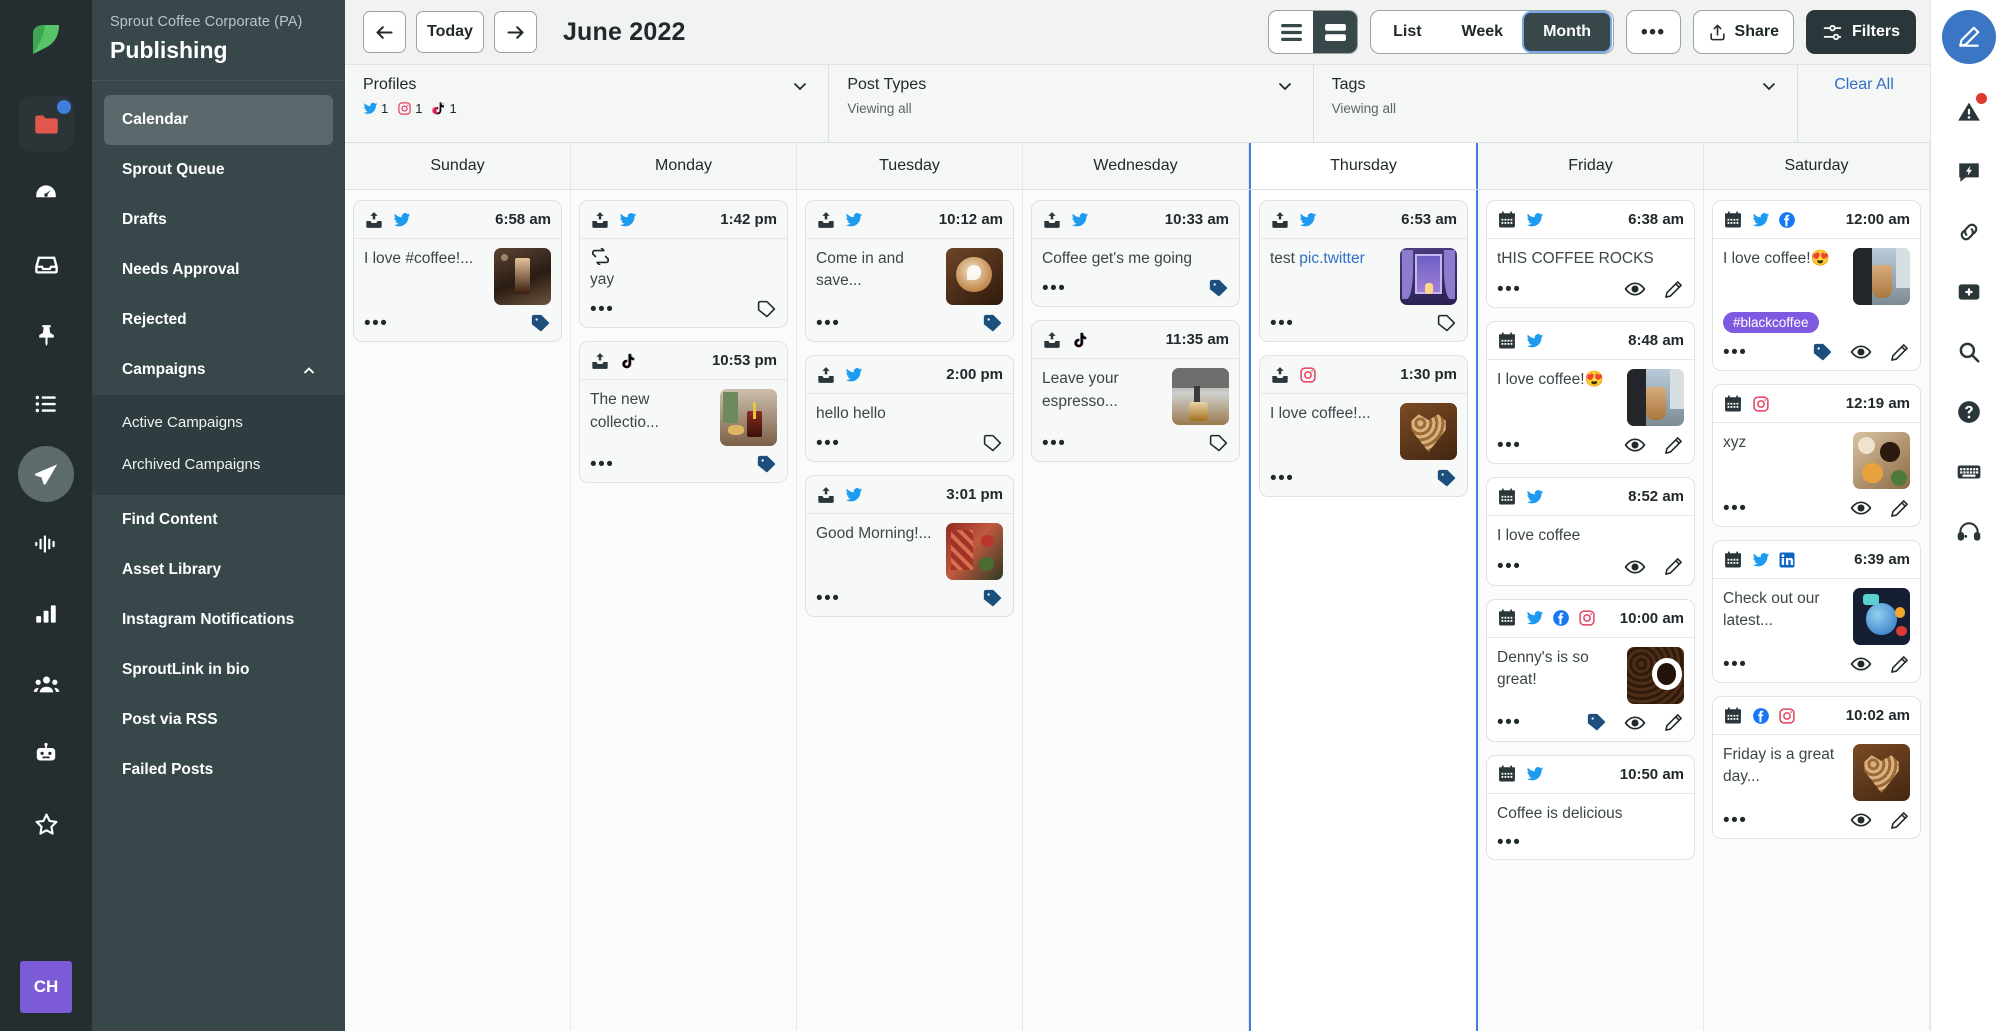 The width and height of the screenshot is (2007, 1031). Describe the element at coordinates (450, 32) in the screenshot. I see `today-button: Today` at that location.